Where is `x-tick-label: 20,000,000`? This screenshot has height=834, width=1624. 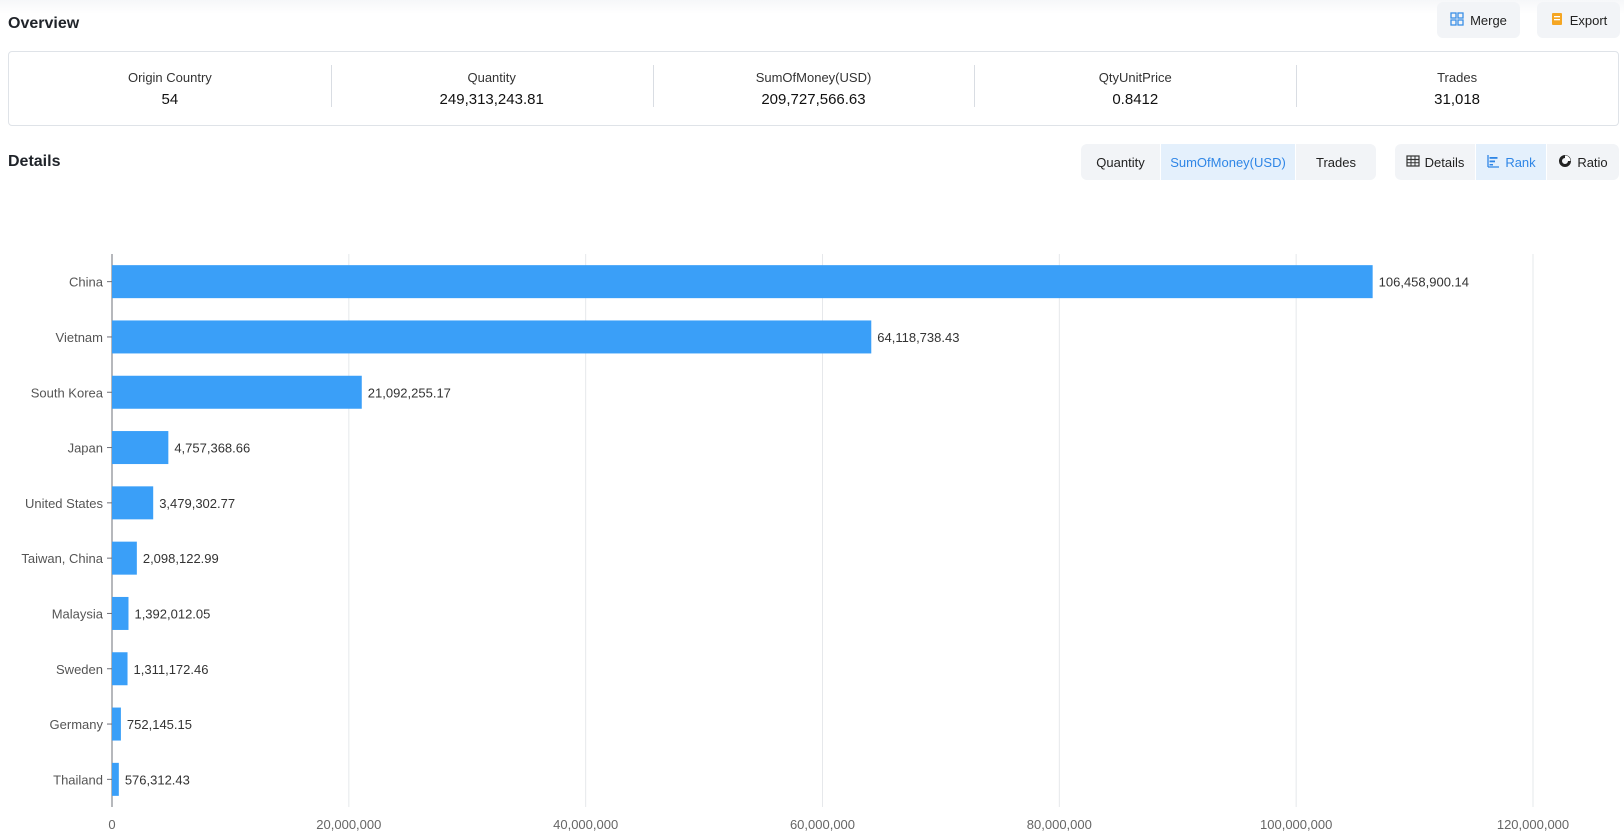
x-tick-label: 20,000,000 is located at coordinates (348, 824).